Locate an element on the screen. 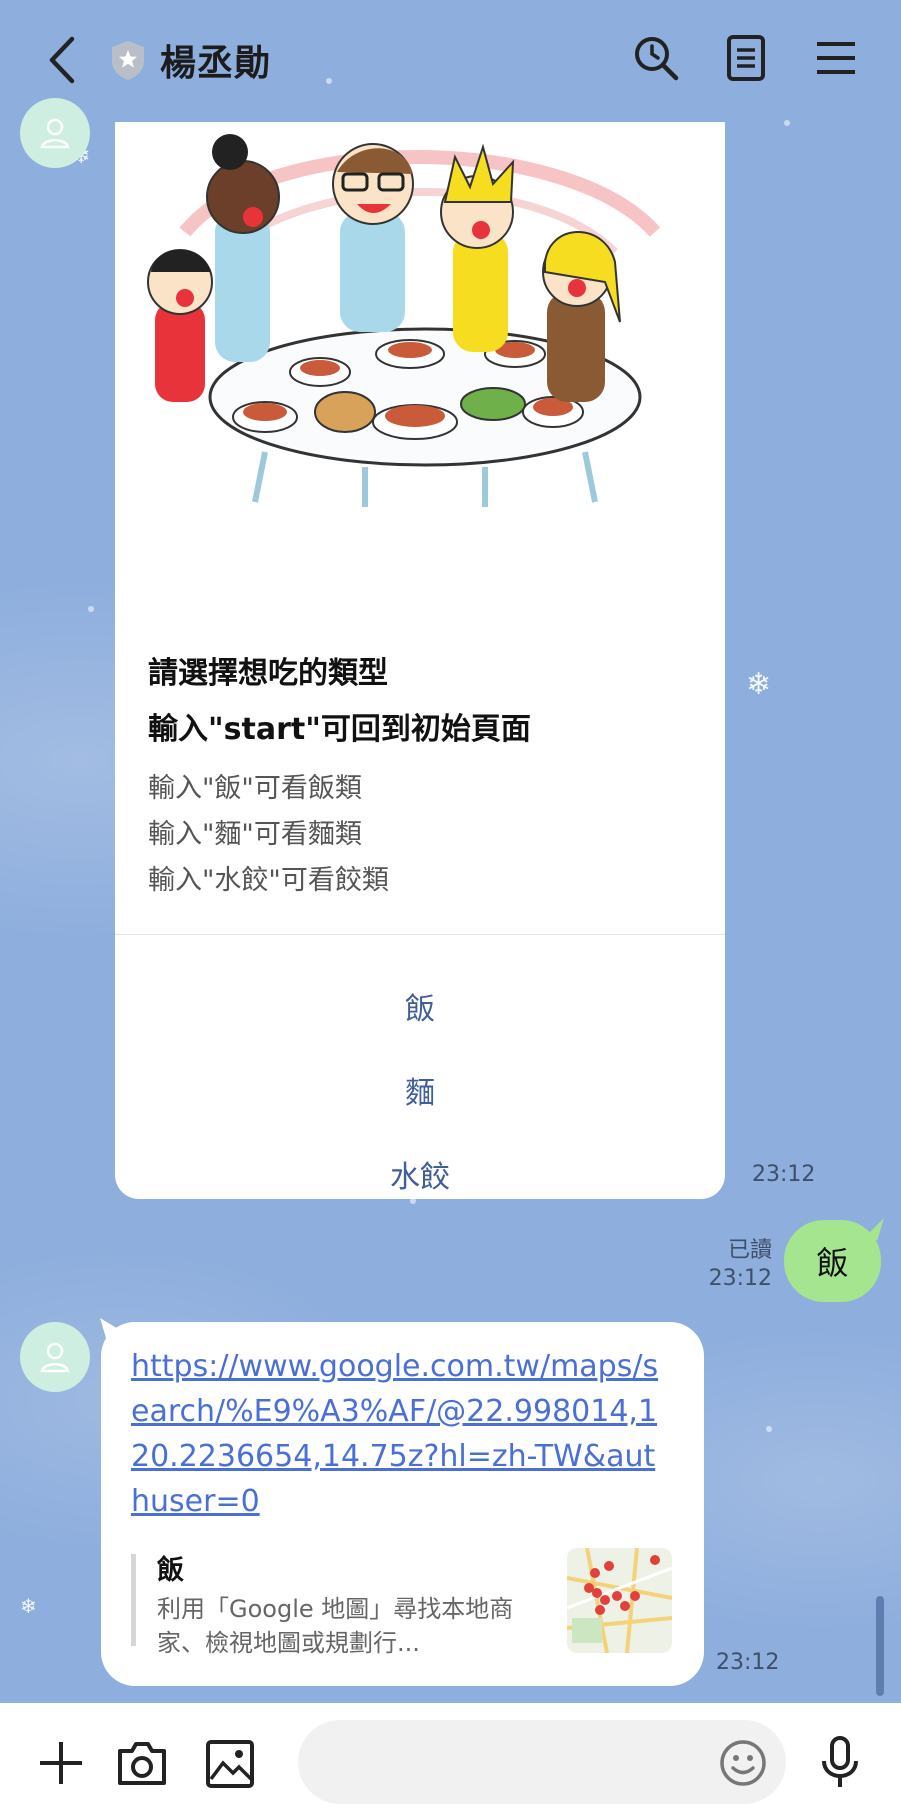 Image resolution: width=901 pixels, height=1816 pixels. chevron-left-icon is located at coordinates (62, 60).